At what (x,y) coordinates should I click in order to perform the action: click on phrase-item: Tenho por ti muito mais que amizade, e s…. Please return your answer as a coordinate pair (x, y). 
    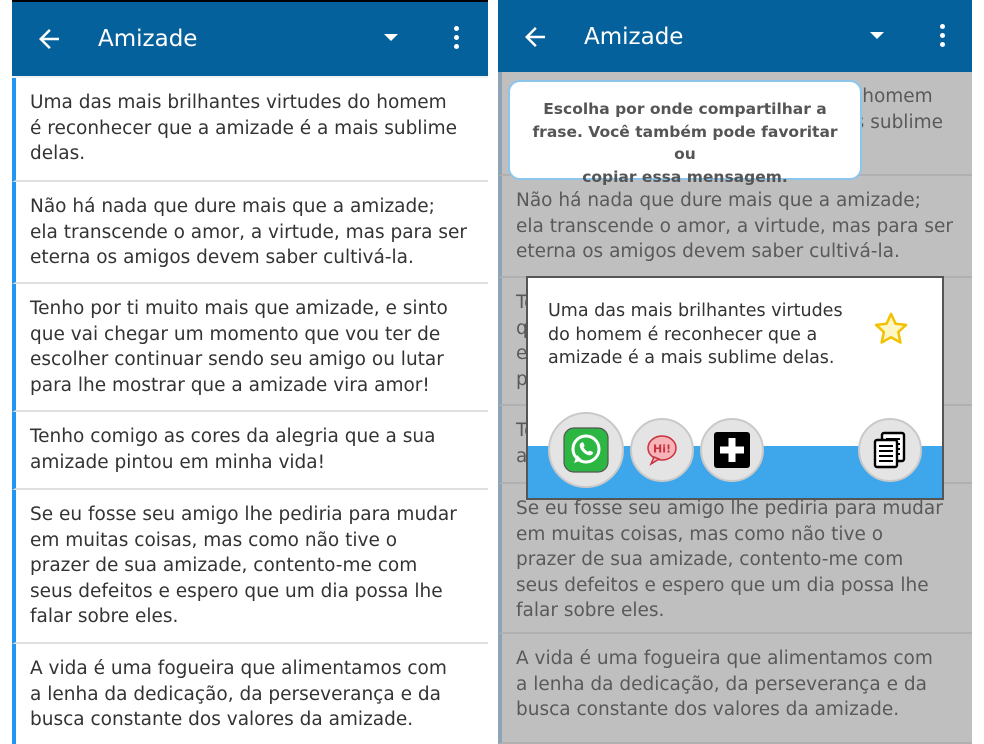
    Looking at the image, I should click on (250, 348).